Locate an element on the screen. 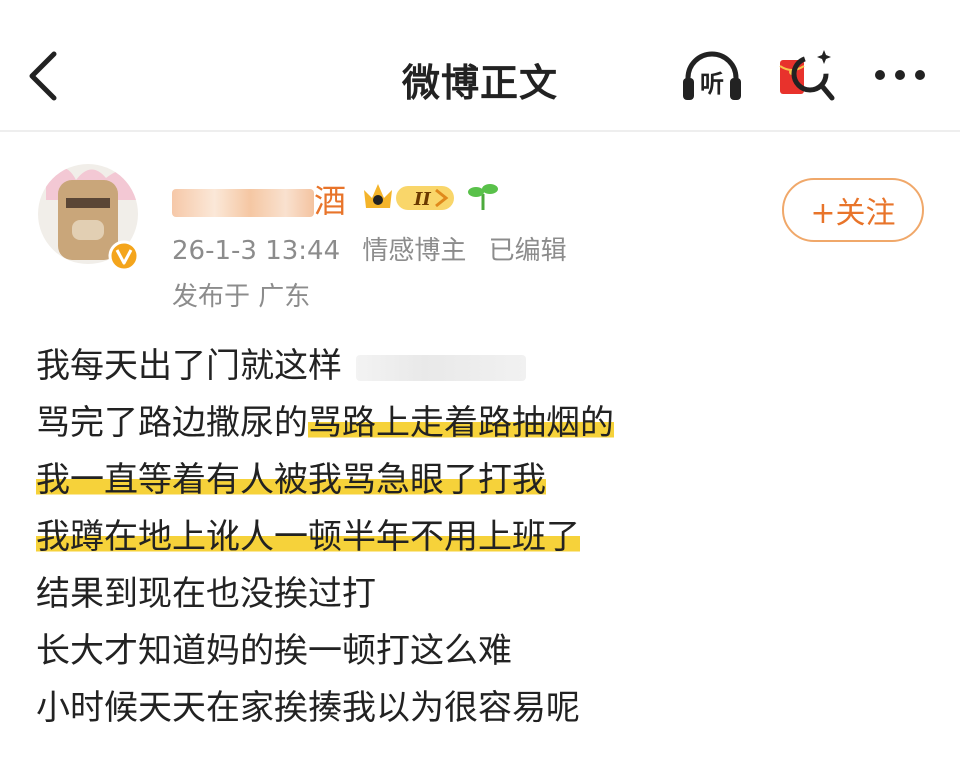  headphones-icon: 听 is located at coordinates (712, 75).